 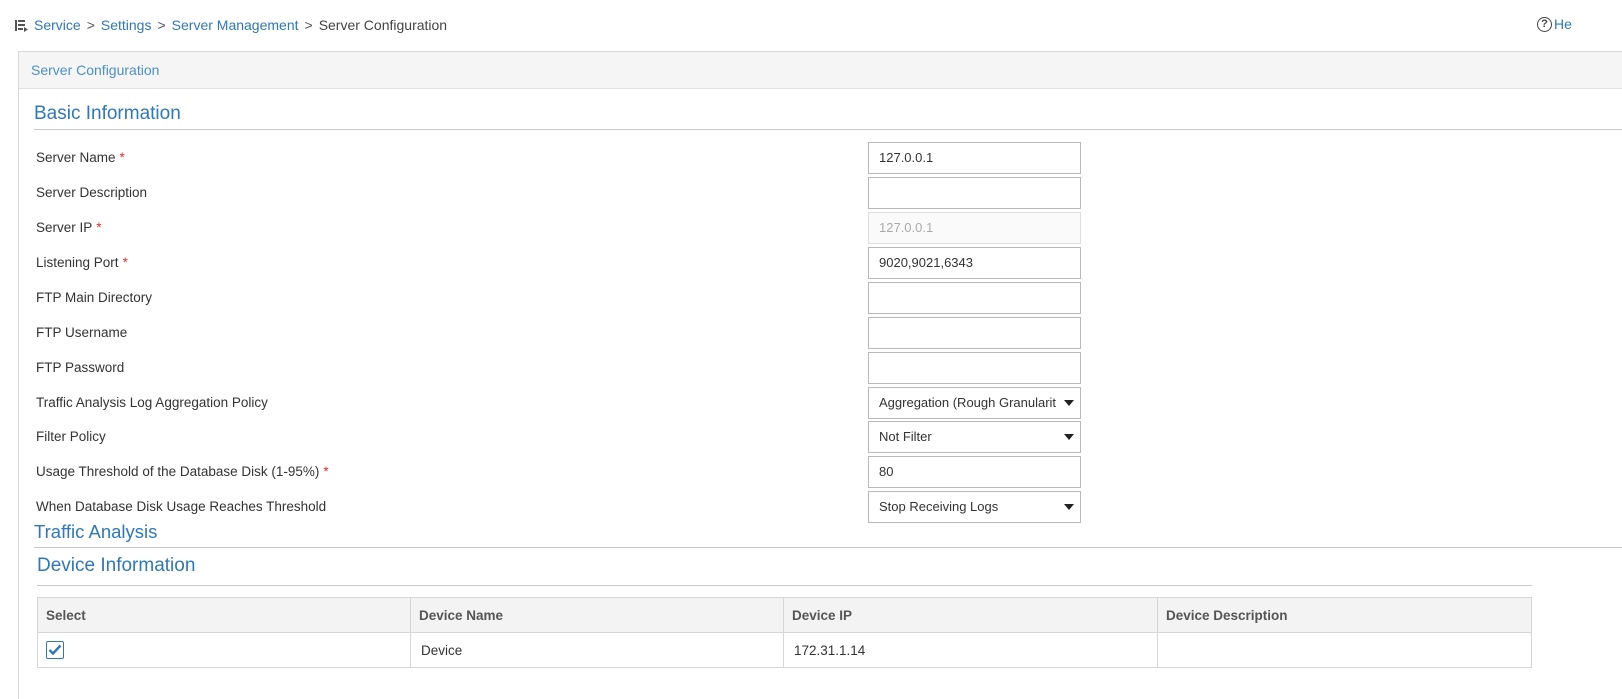 What do you see at coordinates (974, 158) in the screenshot?
I see `server-name-input: 127.0.0.1` at bounding box center [974, 158].